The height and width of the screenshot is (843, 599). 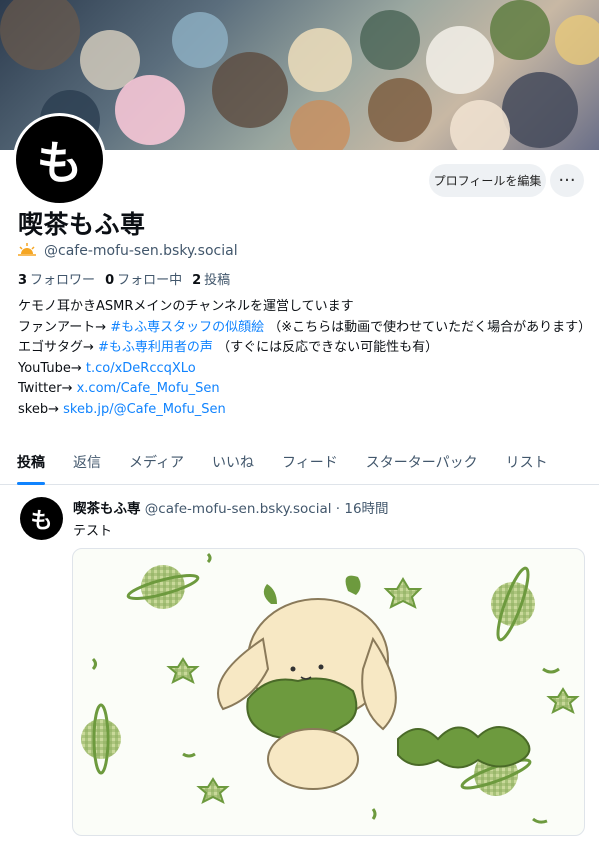 I want to click on youtube-link: t.co/xDeRccqXLo, so click(x=141, y=368).